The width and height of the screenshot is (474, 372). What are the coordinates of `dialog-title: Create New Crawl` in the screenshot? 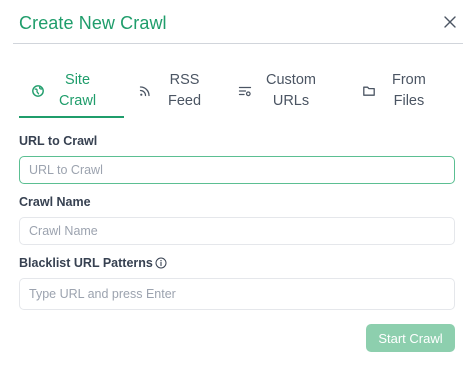 It's located at (93, 23).